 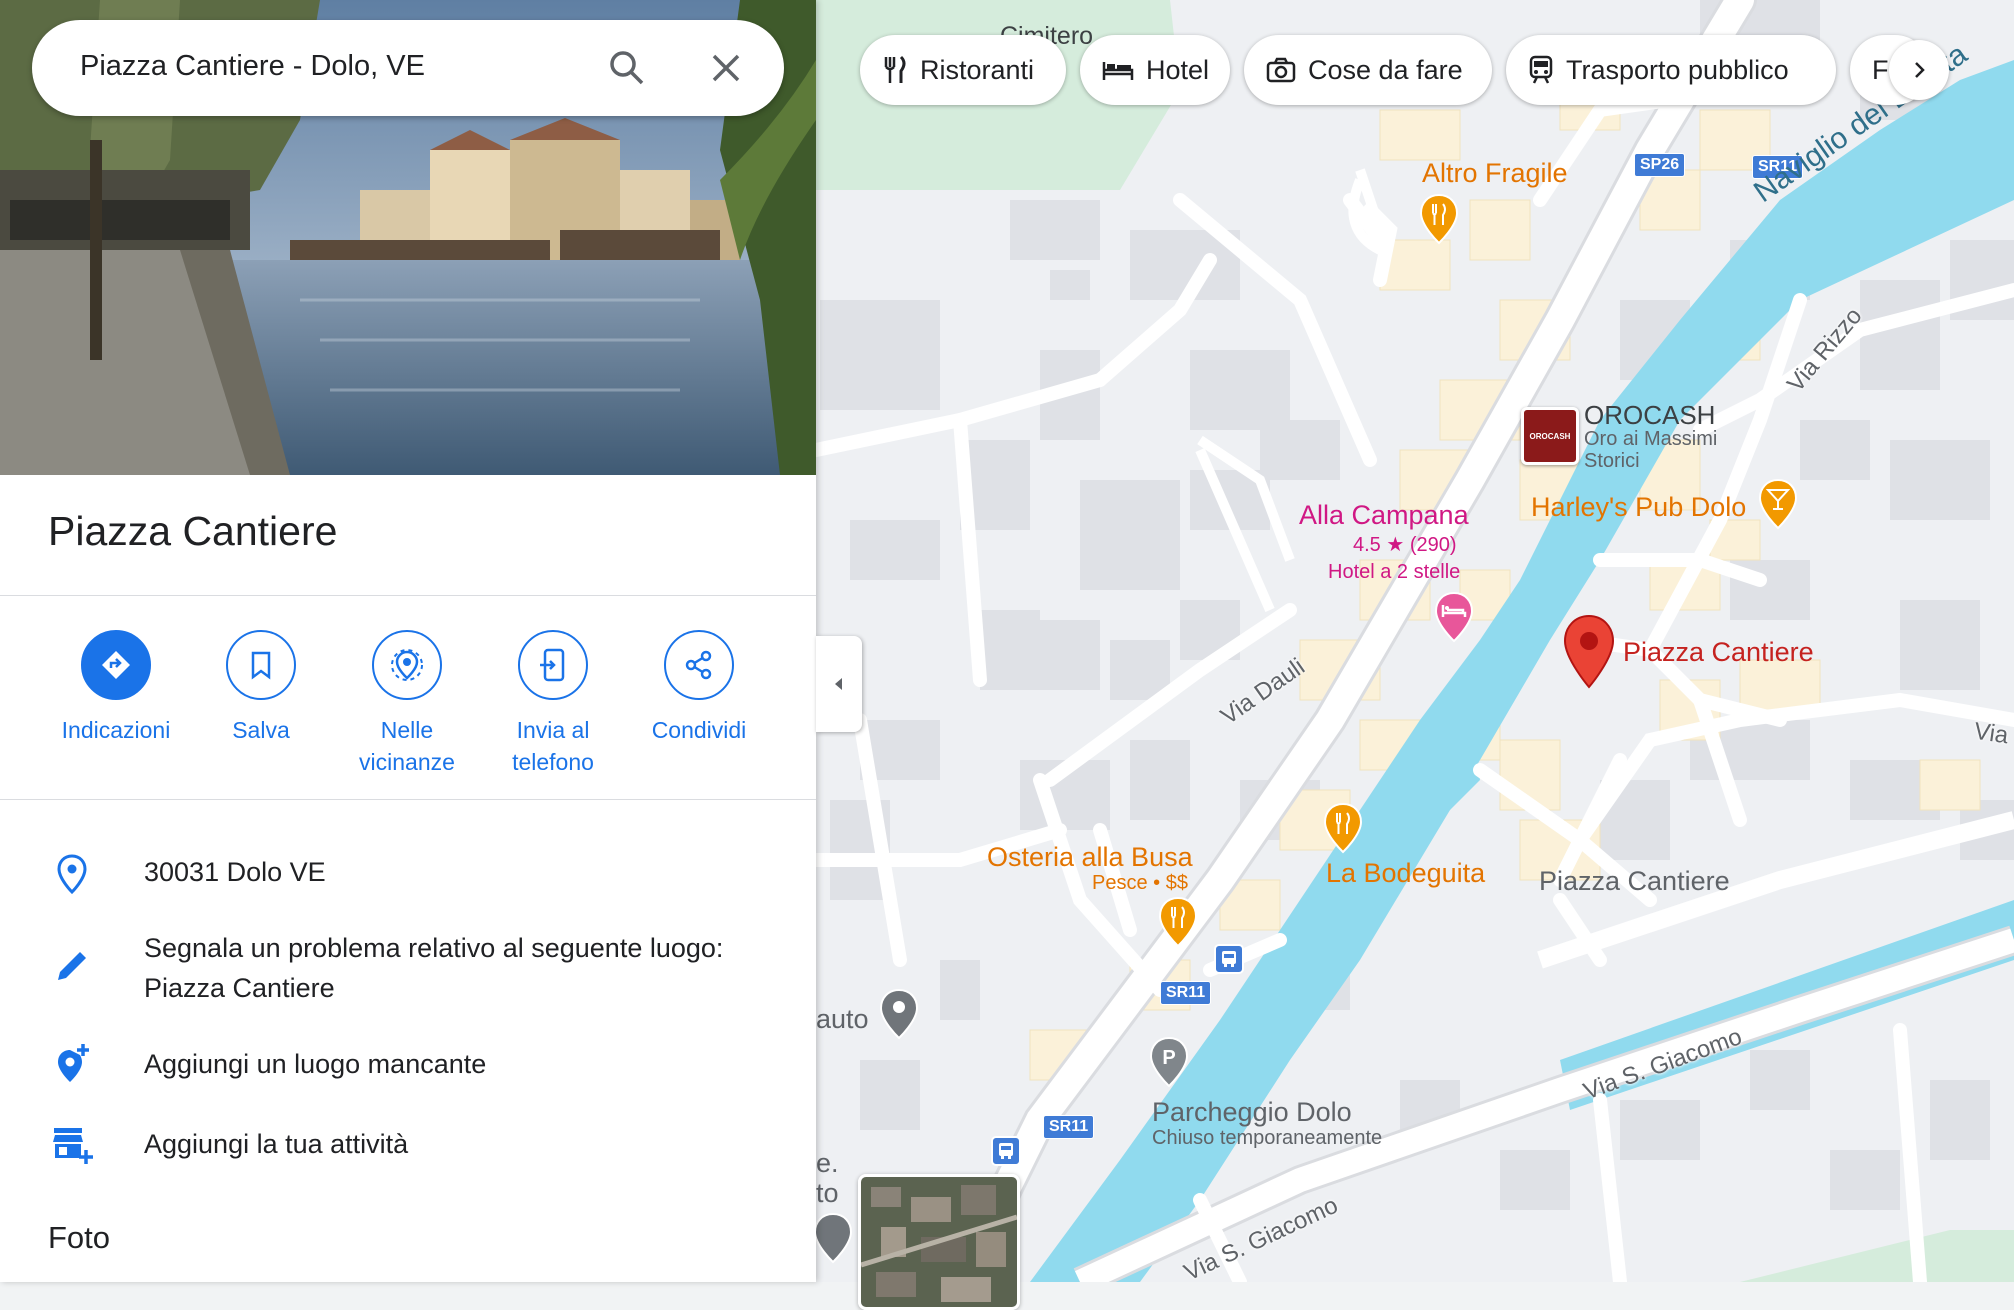 I want to click on svg-text: P, so click(x=1168, y=1058).